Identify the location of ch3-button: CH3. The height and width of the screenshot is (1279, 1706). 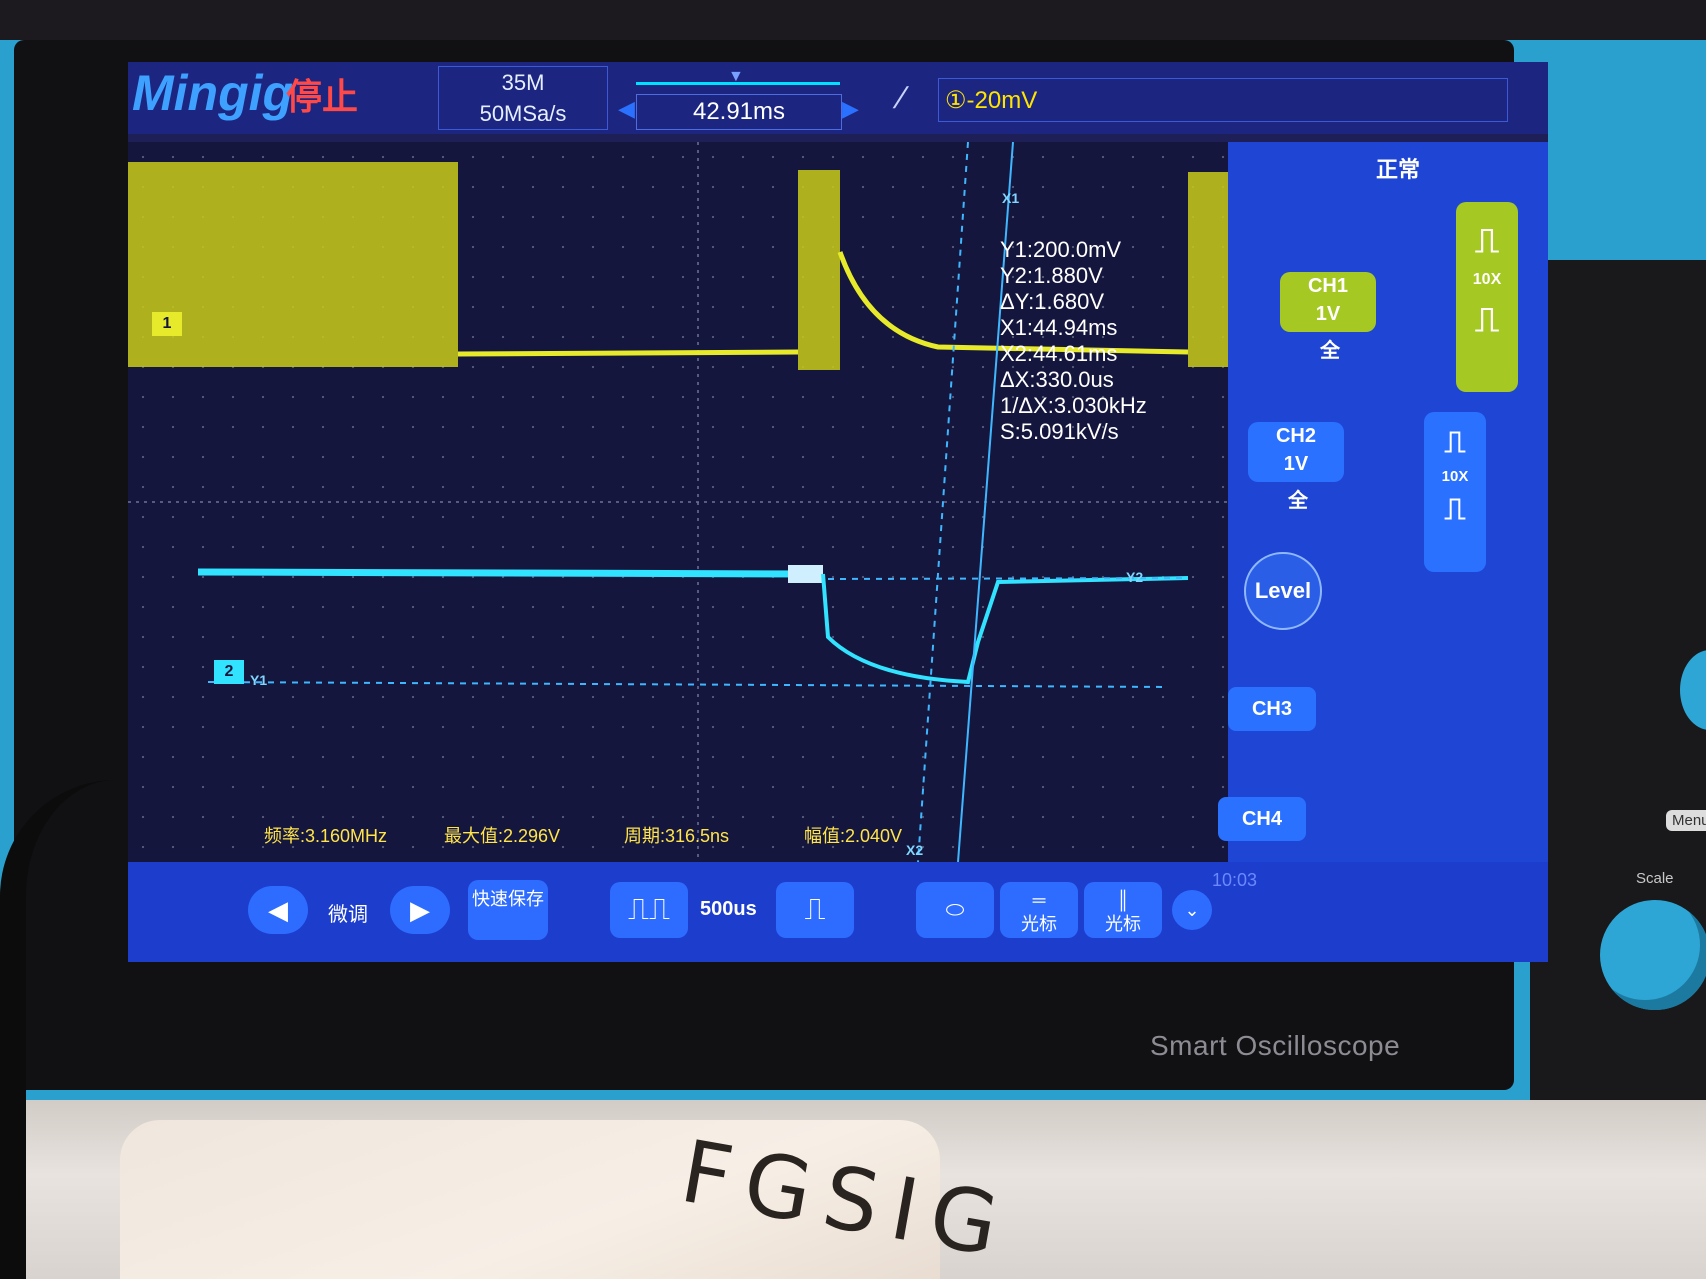
(1272, 709).